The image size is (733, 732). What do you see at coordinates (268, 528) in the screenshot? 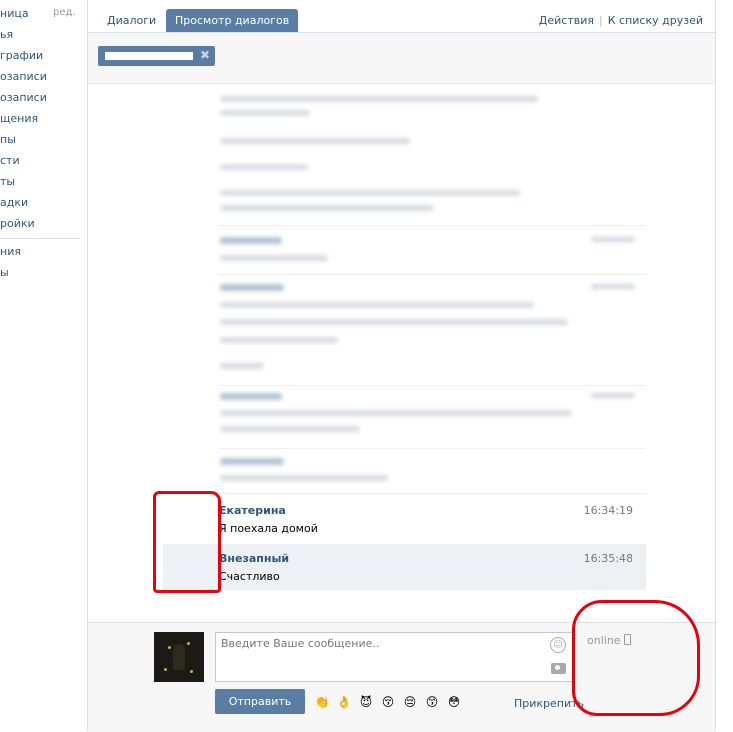
I see `message-text: Я поехала домой` at bounding box center [268, 528].